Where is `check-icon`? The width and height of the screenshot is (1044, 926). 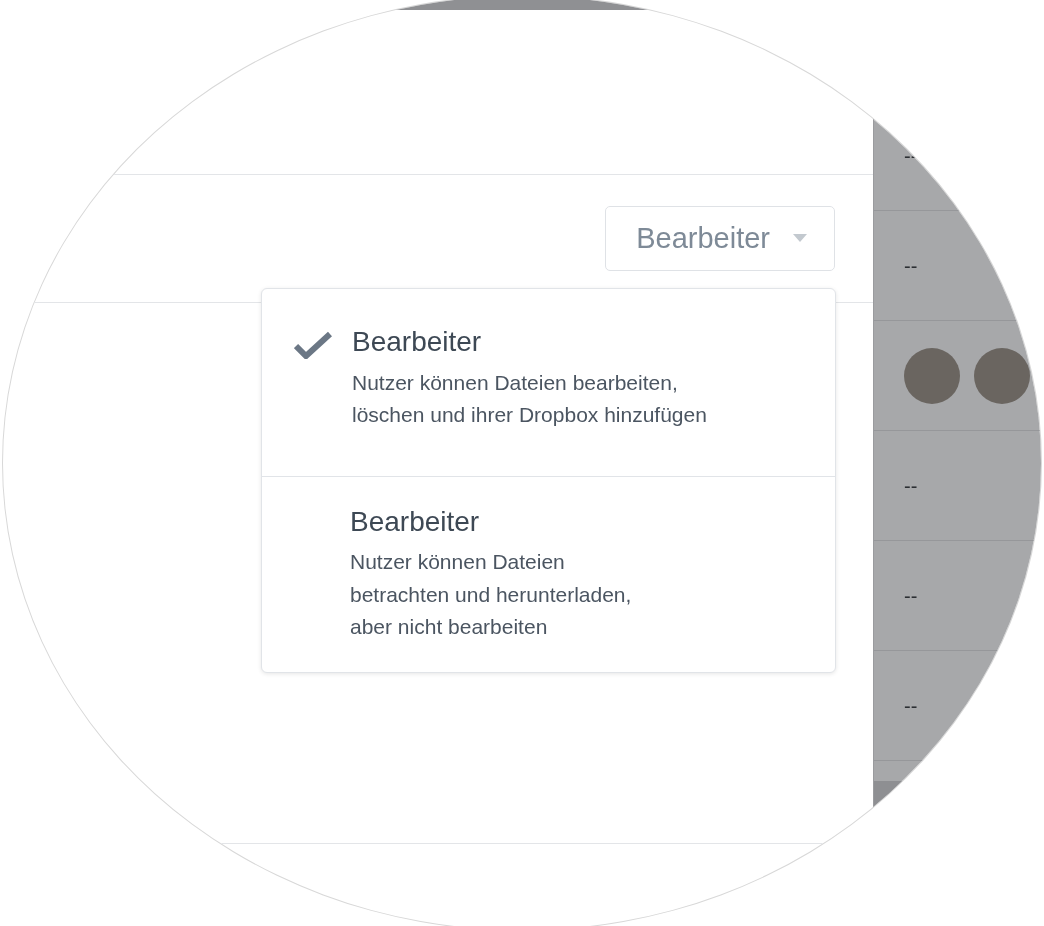 check-icon is located at coordinates (313, 345).